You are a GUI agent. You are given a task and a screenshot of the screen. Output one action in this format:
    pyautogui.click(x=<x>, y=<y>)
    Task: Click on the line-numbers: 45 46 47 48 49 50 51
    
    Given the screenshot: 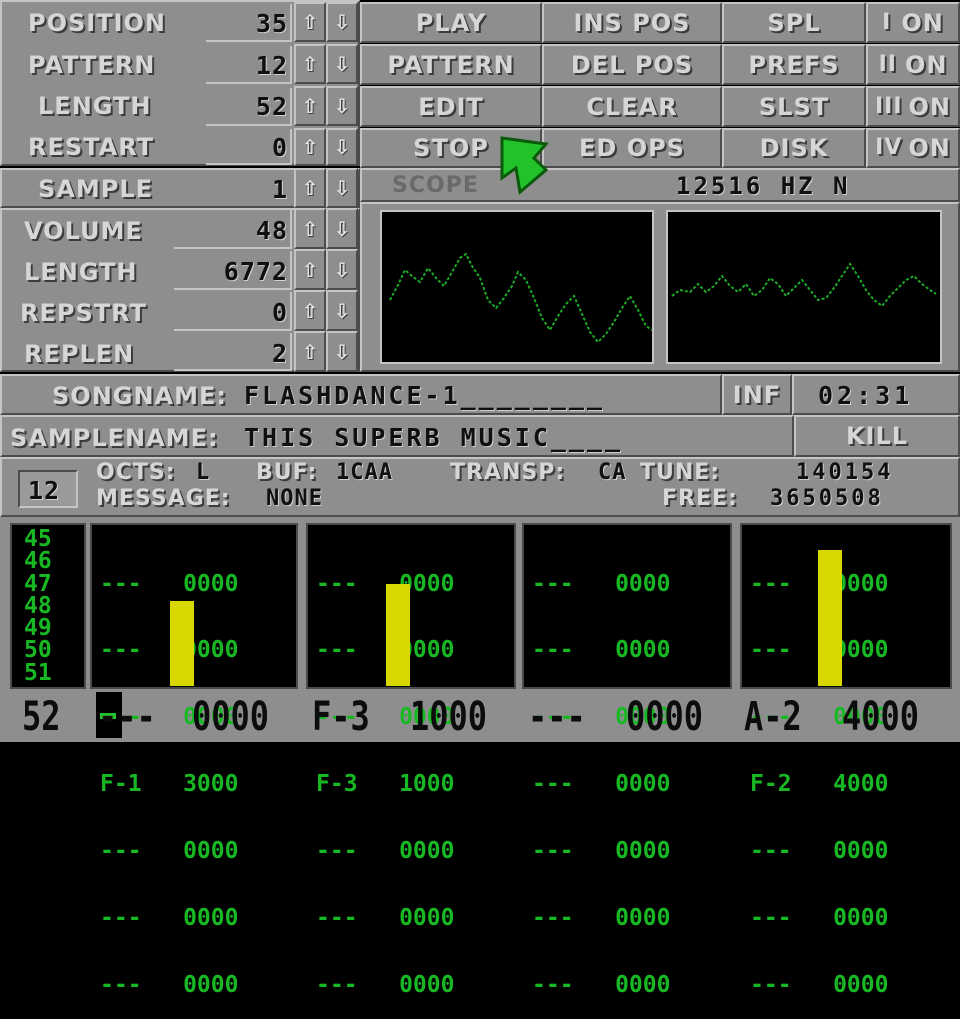 What is the action you would take?
    pyautogui.click(x=48, y=606)
    